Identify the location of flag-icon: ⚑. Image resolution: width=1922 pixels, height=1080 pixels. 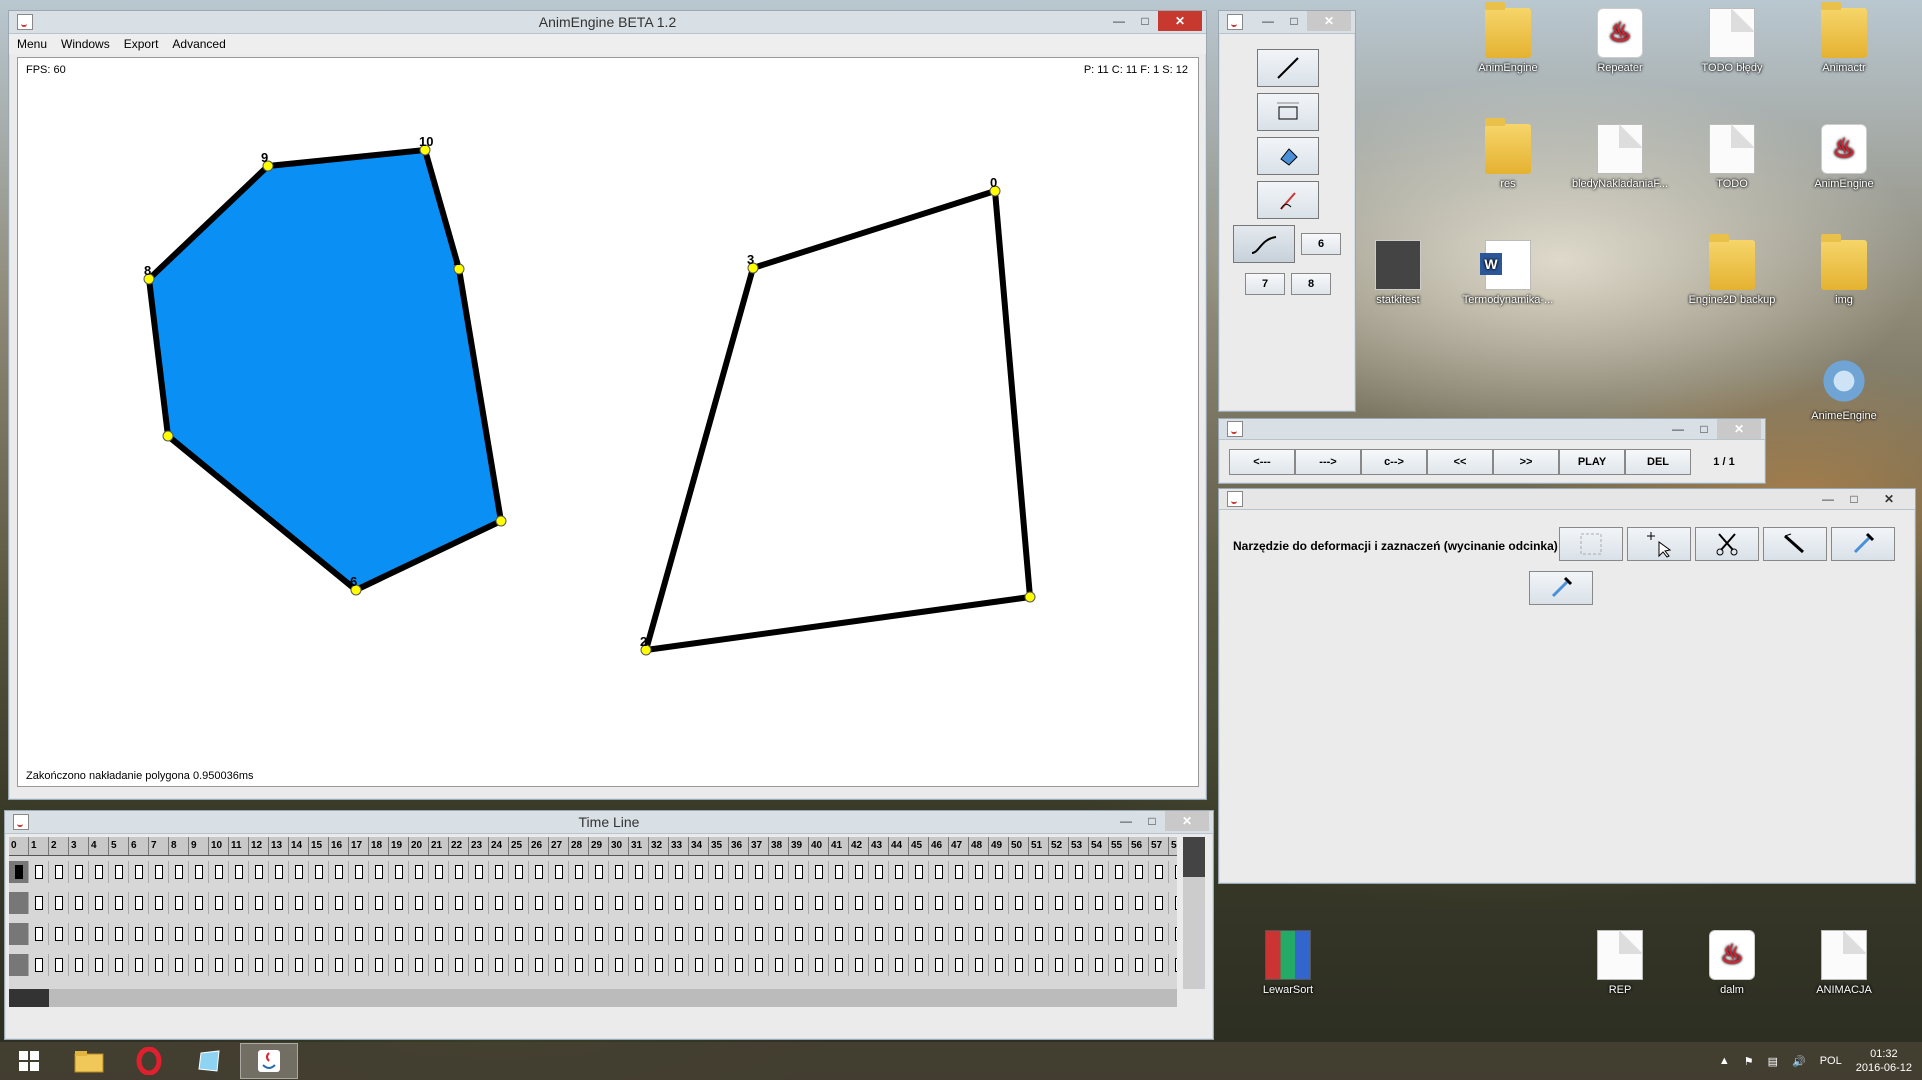
(1749, 1061).